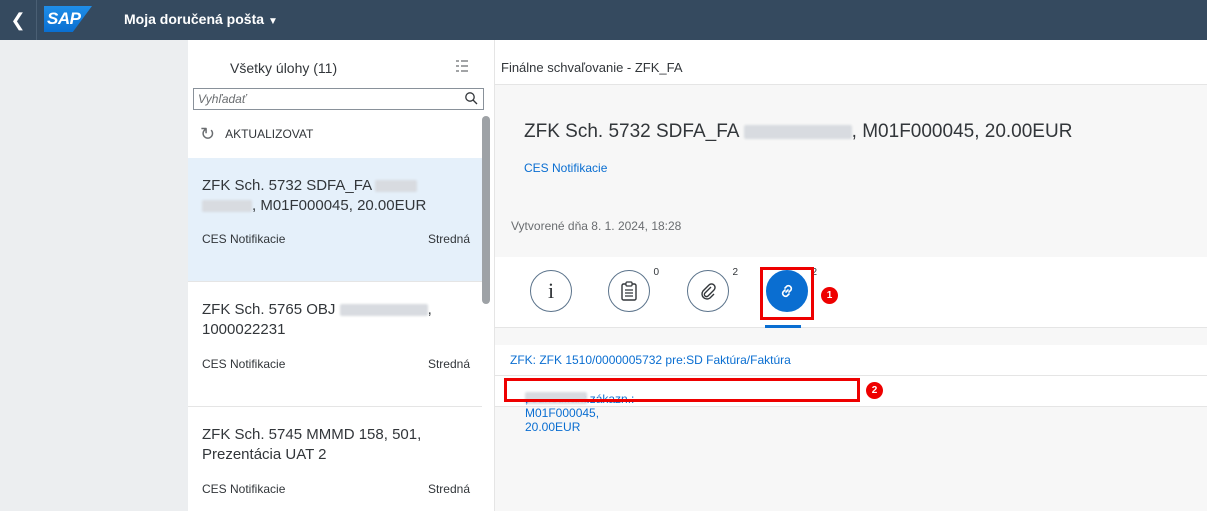  Describe the element at coordinates (735, 272) in the screenshot. I see `attachments-count: 2` at that location.